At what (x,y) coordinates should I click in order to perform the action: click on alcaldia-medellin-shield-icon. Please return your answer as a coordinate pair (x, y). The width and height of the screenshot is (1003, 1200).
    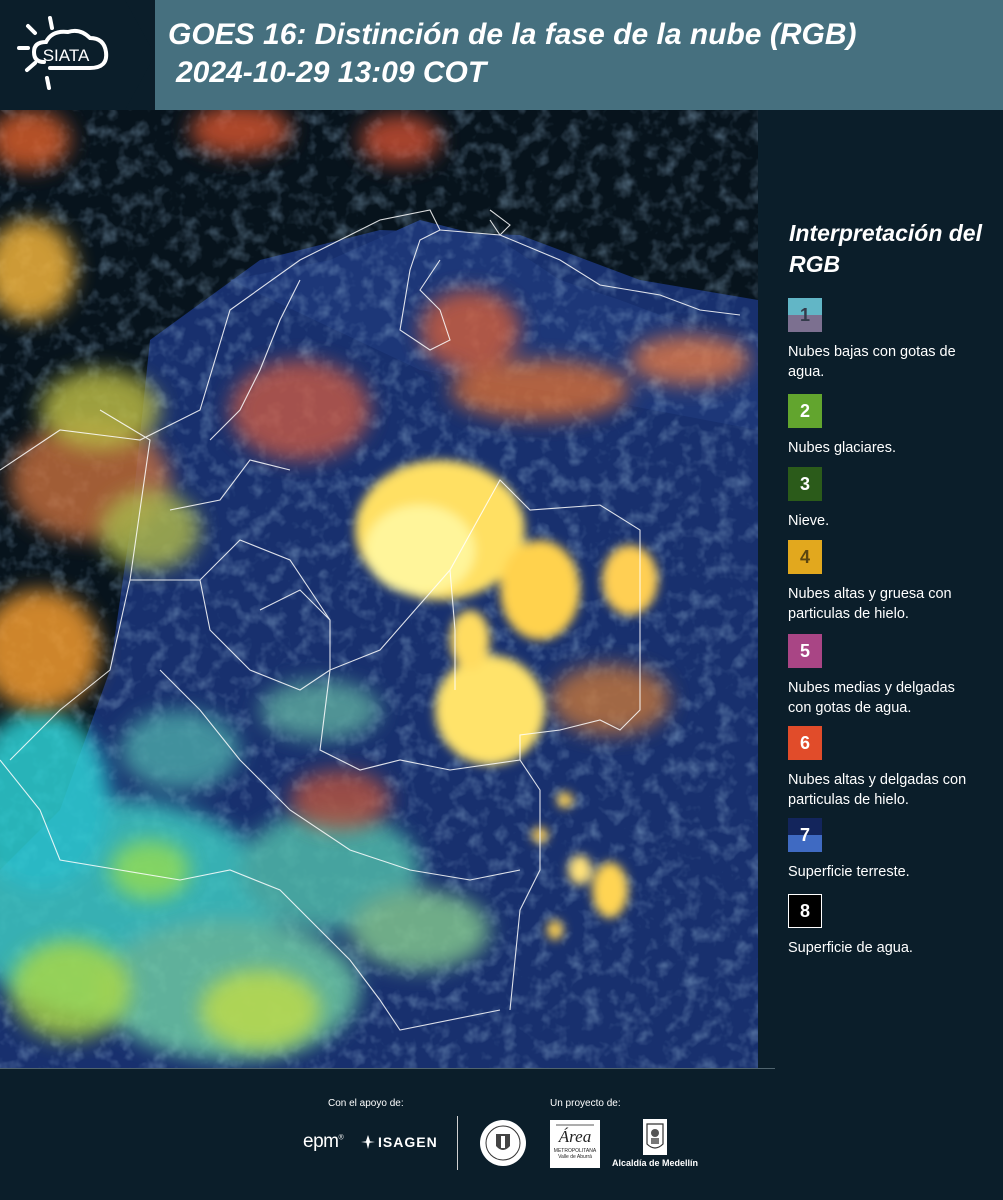
    Looking at the image, I should click on (655, 1137).